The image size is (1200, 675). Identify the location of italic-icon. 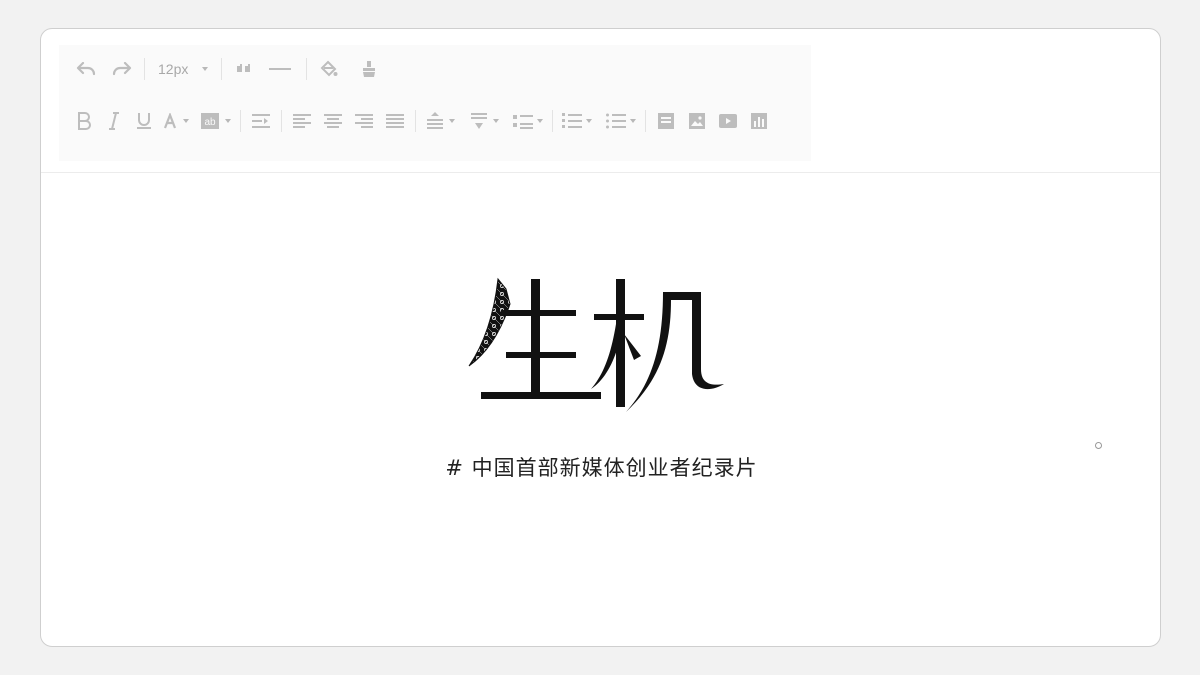
(114, 121).